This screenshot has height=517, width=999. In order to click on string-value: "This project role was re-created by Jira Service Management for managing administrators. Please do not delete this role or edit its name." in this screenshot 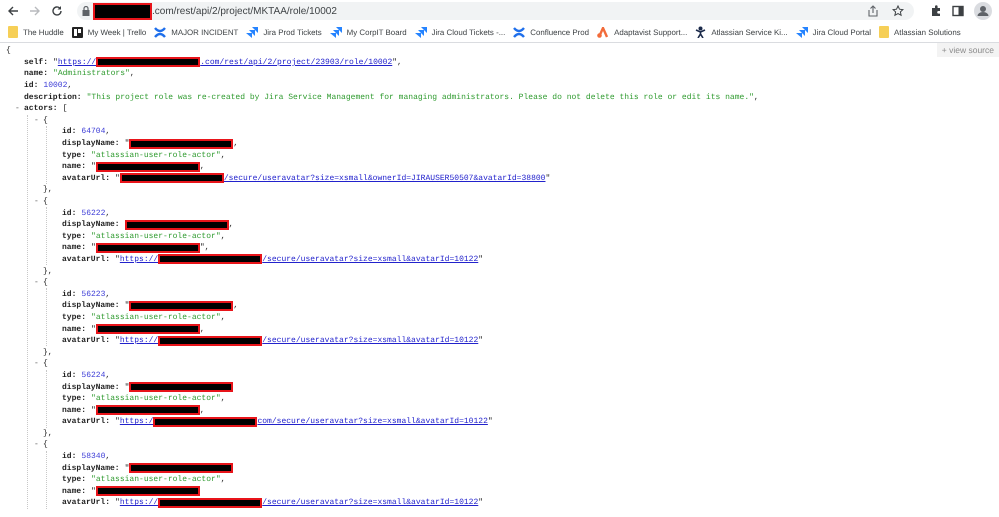, I will do `click(420, 97)`.